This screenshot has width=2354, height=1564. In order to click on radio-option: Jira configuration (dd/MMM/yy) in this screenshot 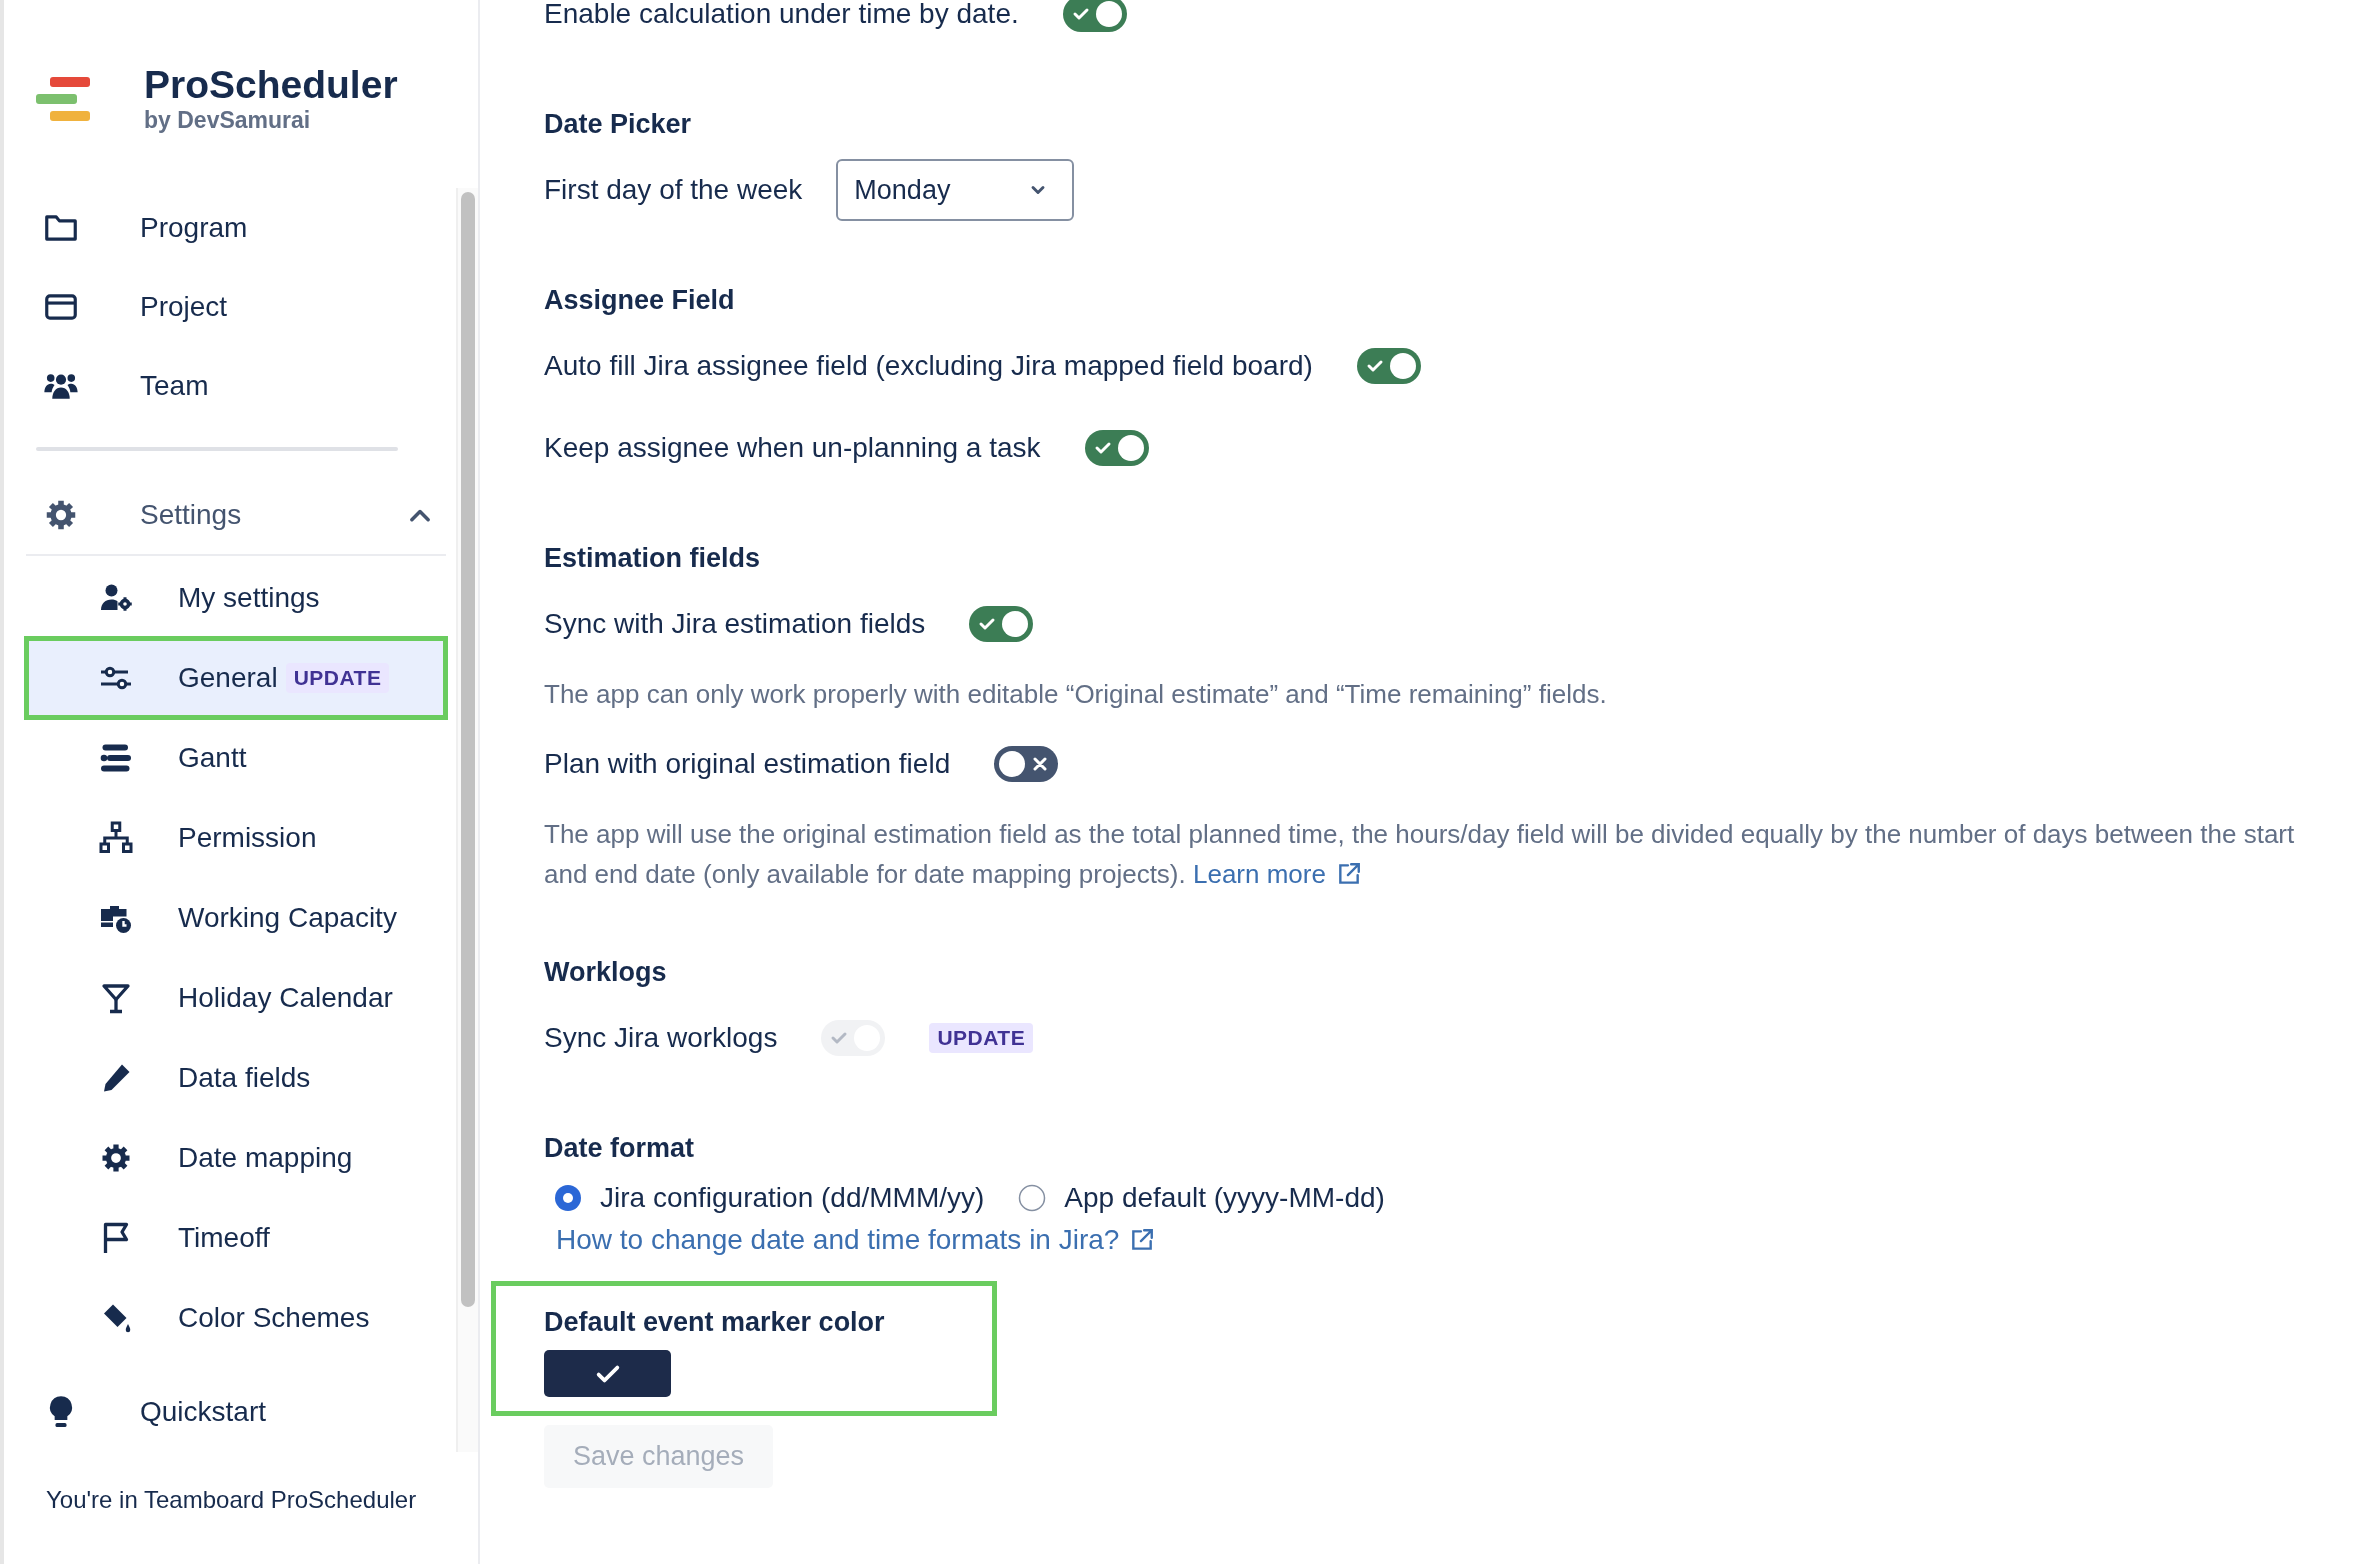, I will do `click(769, 1198)`.